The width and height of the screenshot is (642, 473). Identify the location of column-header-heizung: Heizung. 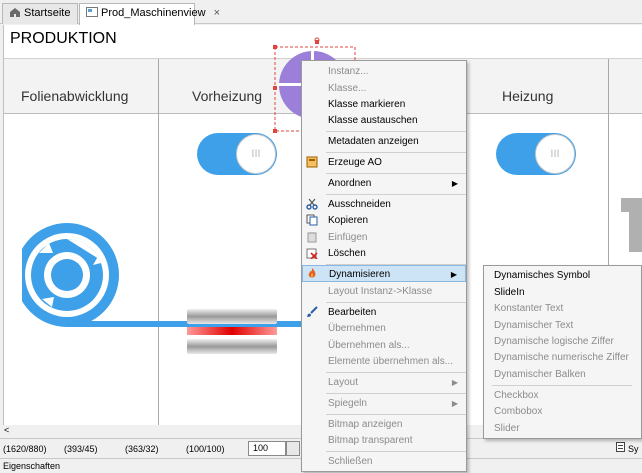
(528, 96).